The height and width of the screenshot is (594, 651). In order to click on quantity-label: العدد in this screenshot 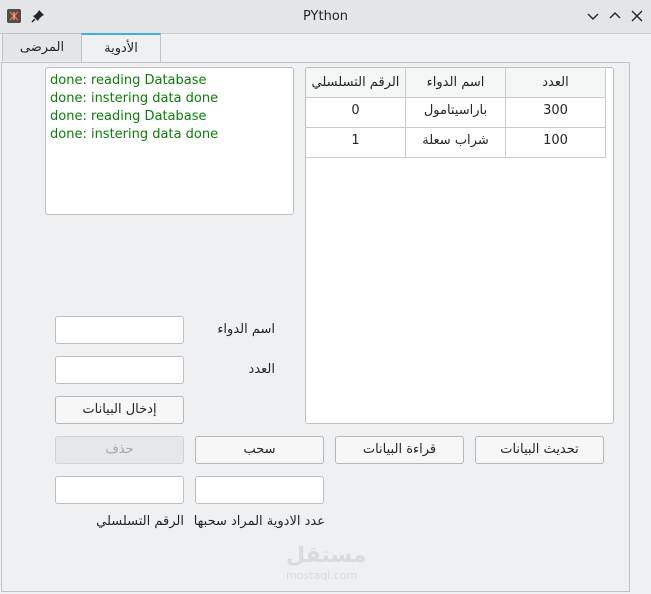, I will do `click(261, 369)`.